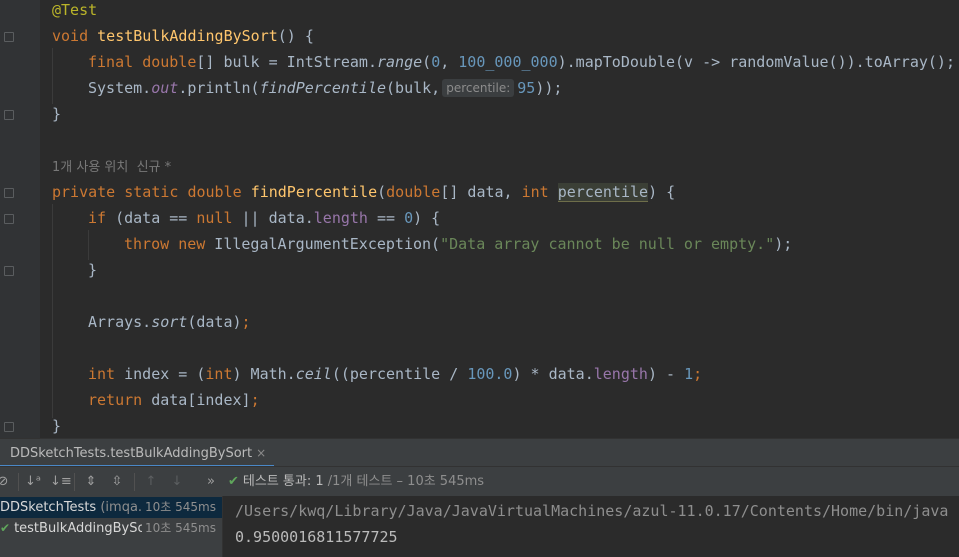 The image size is (959, 557). What do you see at coordinates (117, 482) in the screenshot?
I see `collapse-all-icon: ⇳` at bounding box center [117, 482].